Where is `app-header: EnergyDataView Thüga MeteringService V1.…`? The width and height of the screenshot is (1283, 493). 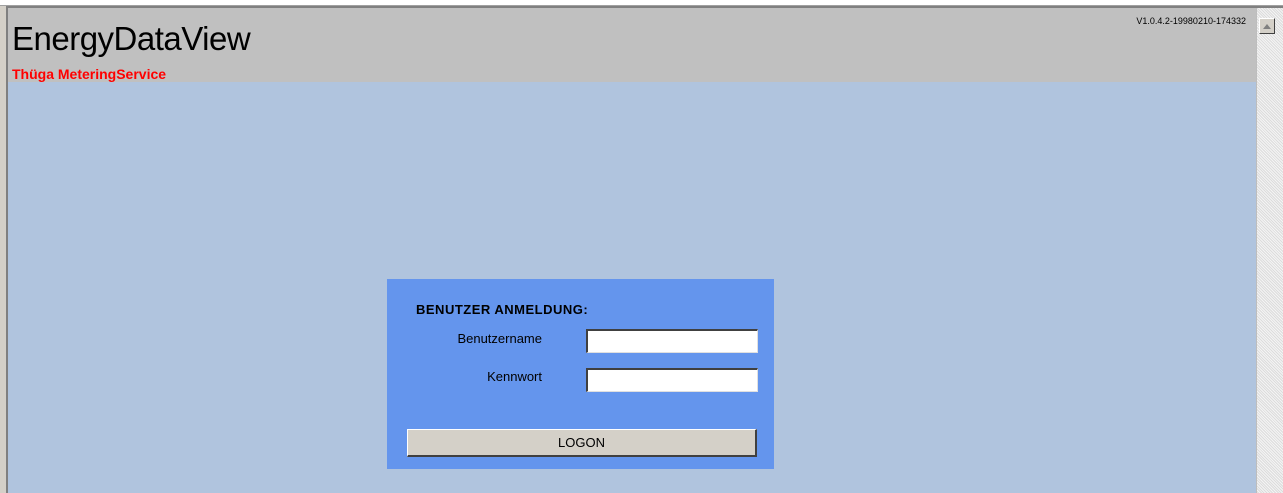 app-header: EnergyDataView Thüga MeteringService V1.… is located at coordinates (632, 45).